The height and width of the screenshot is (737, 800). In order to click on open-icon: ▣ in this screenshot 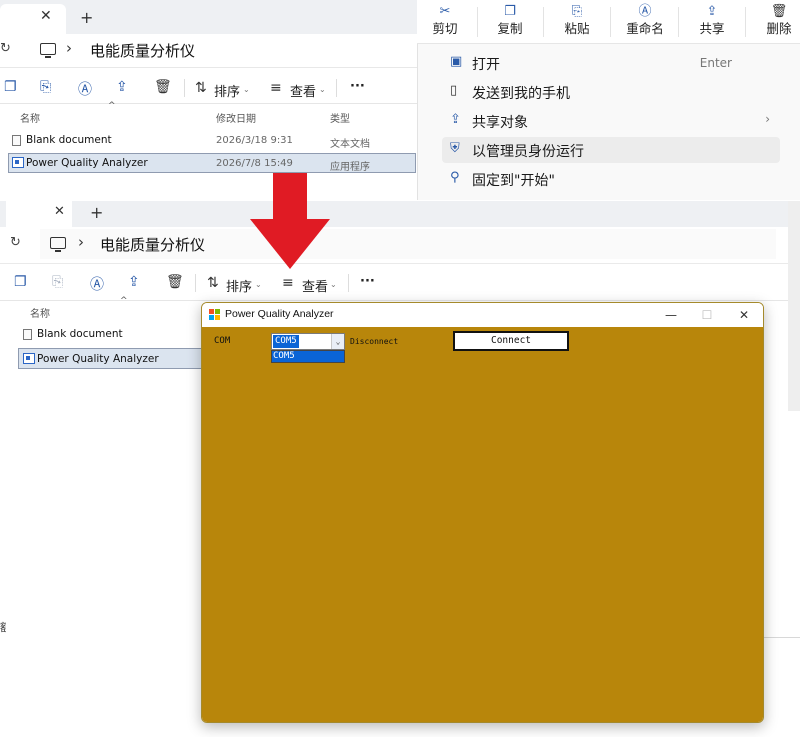, I will do `click(456, 61)`.